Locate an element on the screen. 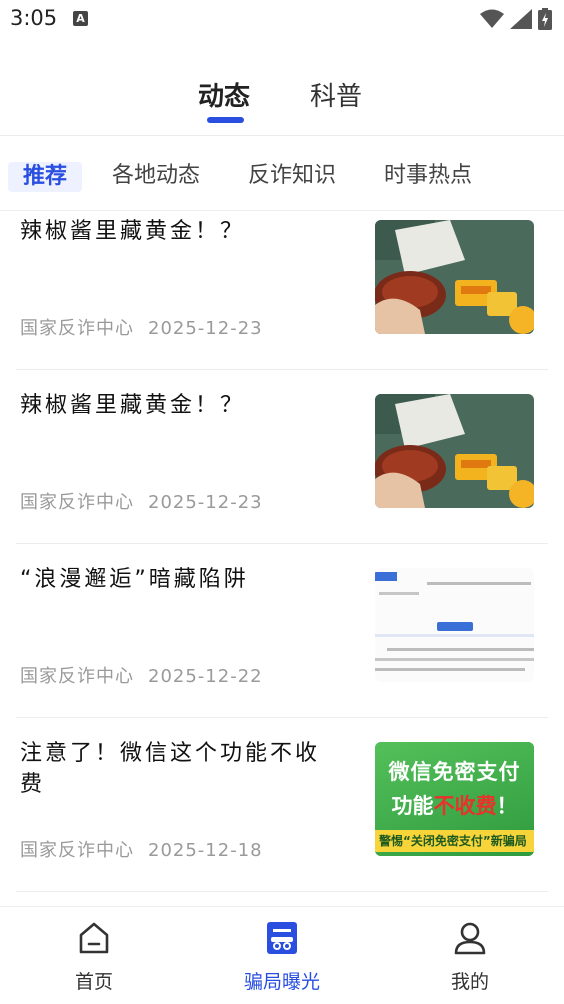  poster-subheading-suffix: ！ is located at coordinates (507, 806).